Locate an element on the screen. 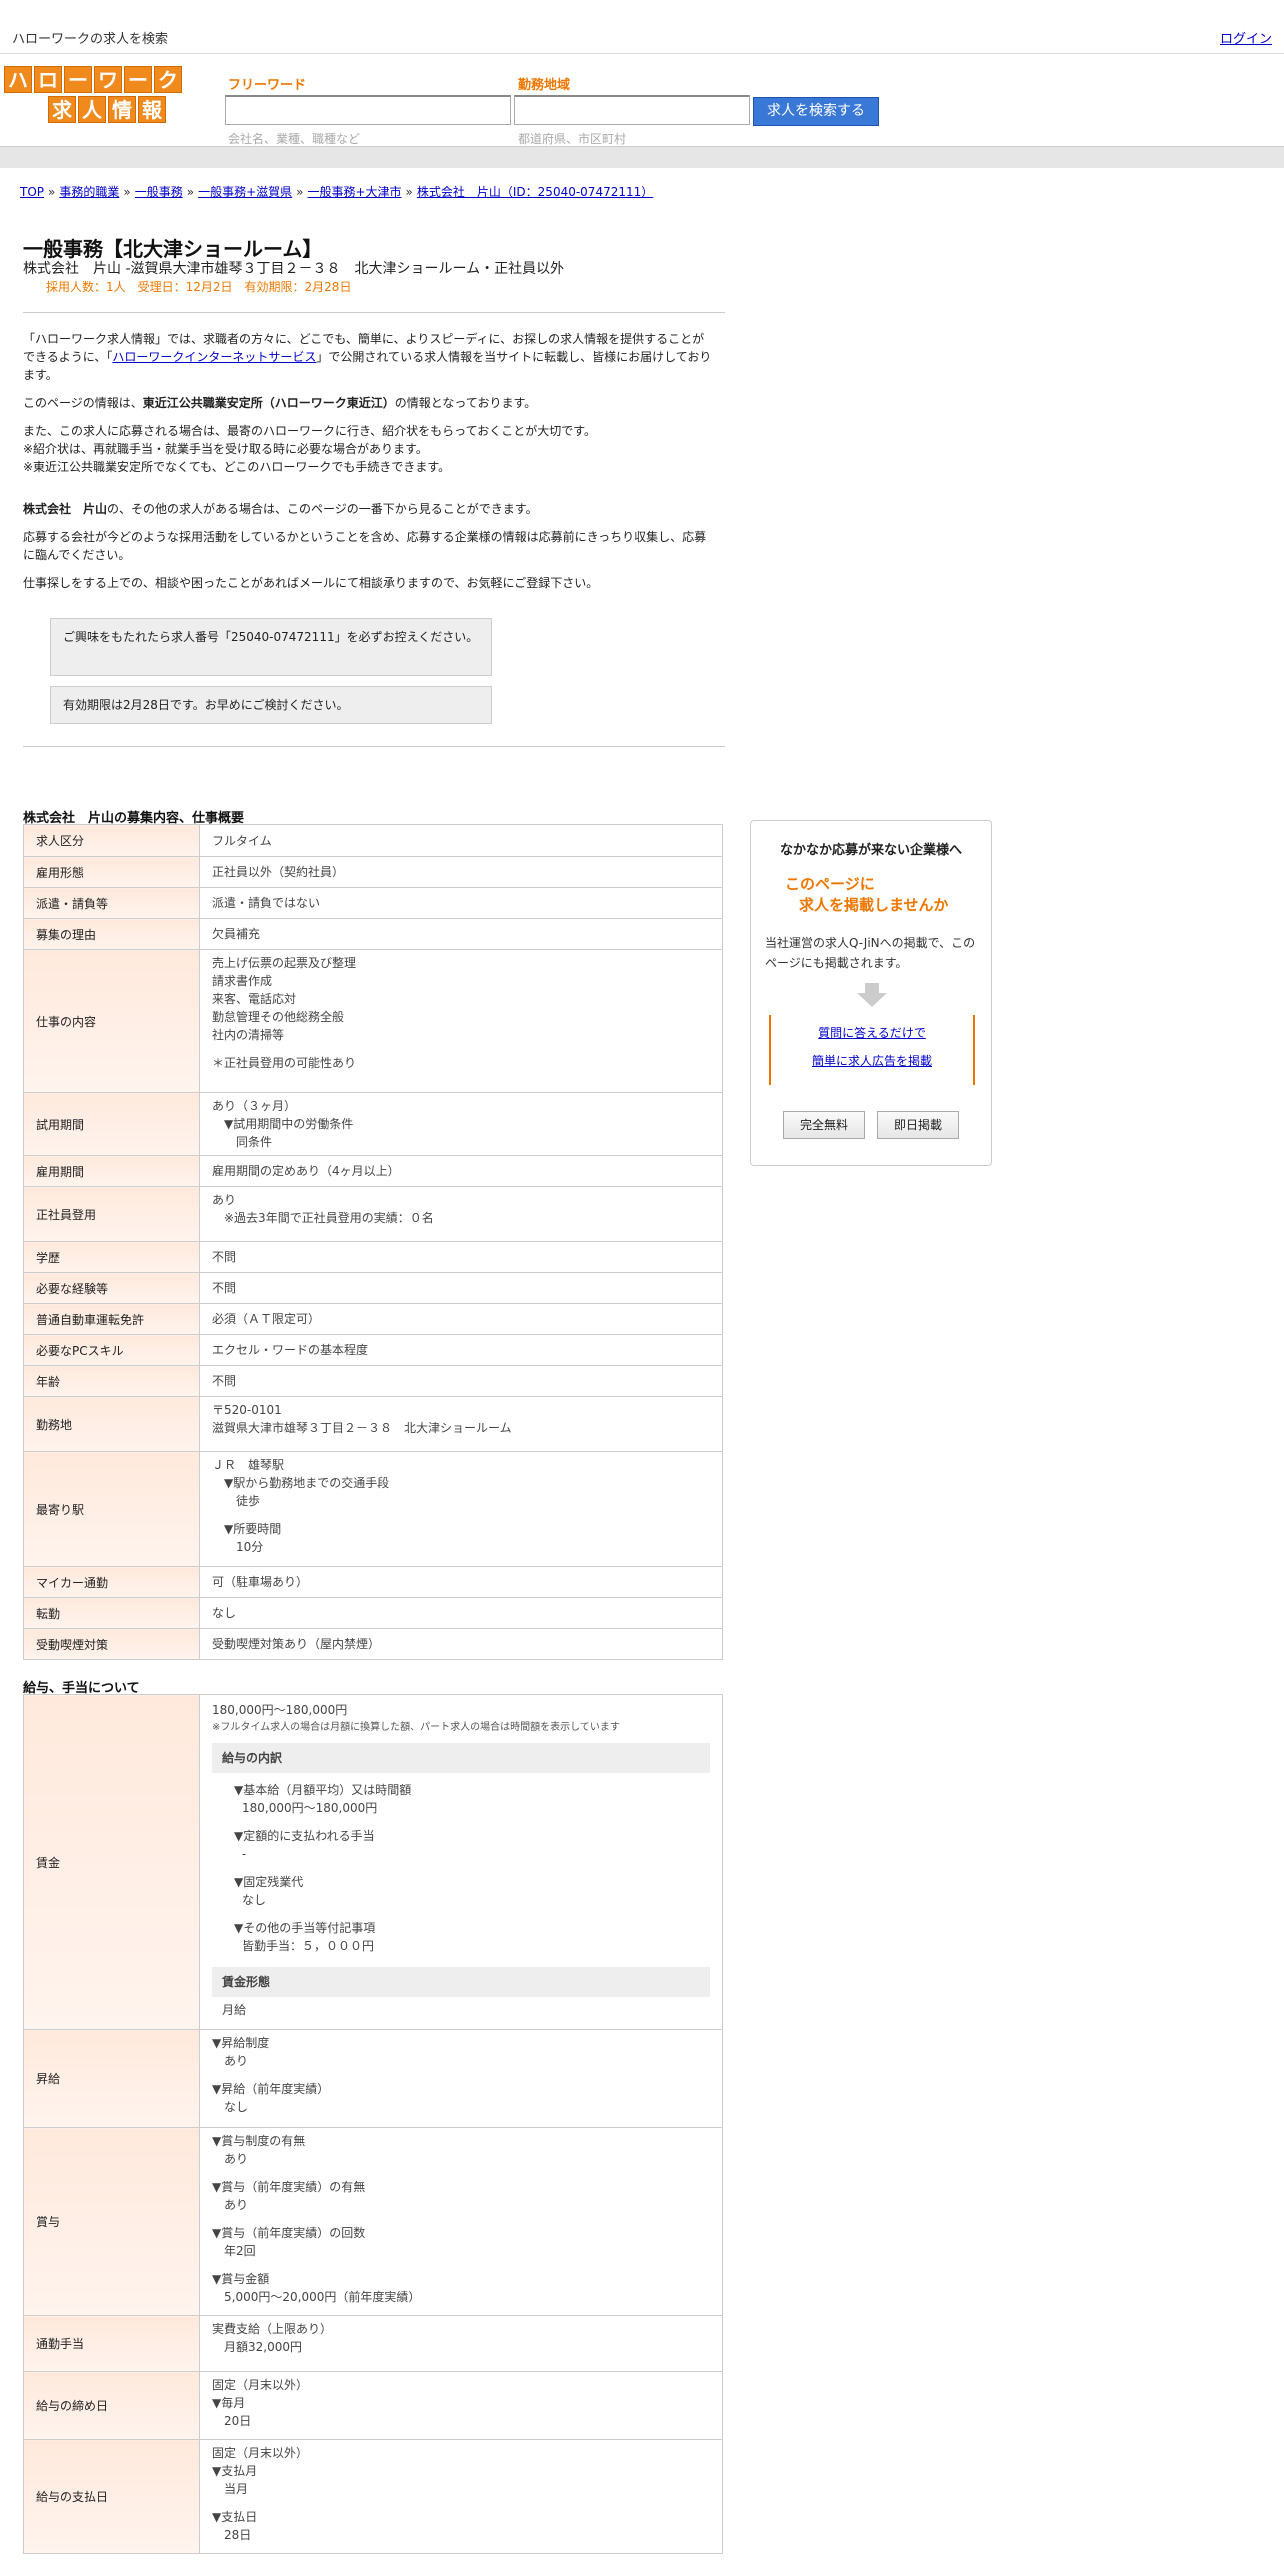 This screenshot has width=1284, height=2568. freeword-input is located at coordinates (368, 110).